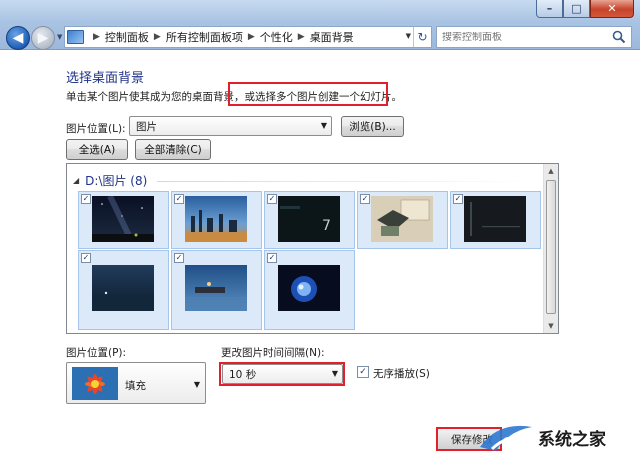 This screenshot has height=462, width=640. What do you see at coordinates (97, 149) in the screenshot?
I see `select-all-button: 全选(A)` at bounding box center [97, 149].